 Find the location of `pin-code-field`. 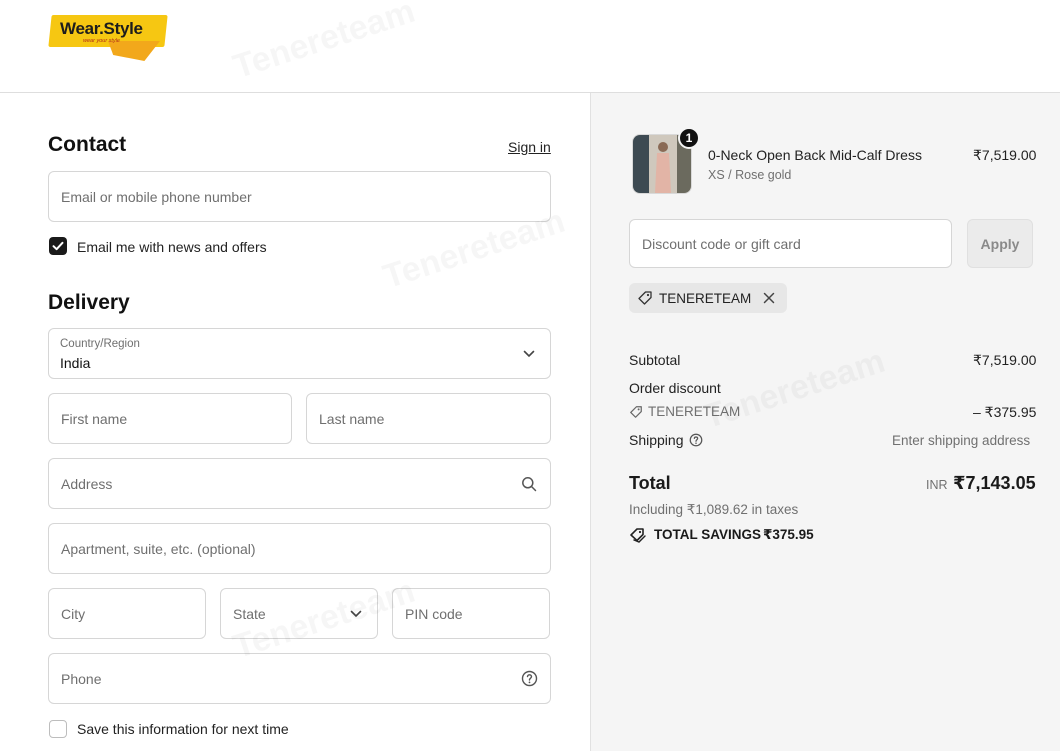

pin-code-field is located at coordinates (471, 613).